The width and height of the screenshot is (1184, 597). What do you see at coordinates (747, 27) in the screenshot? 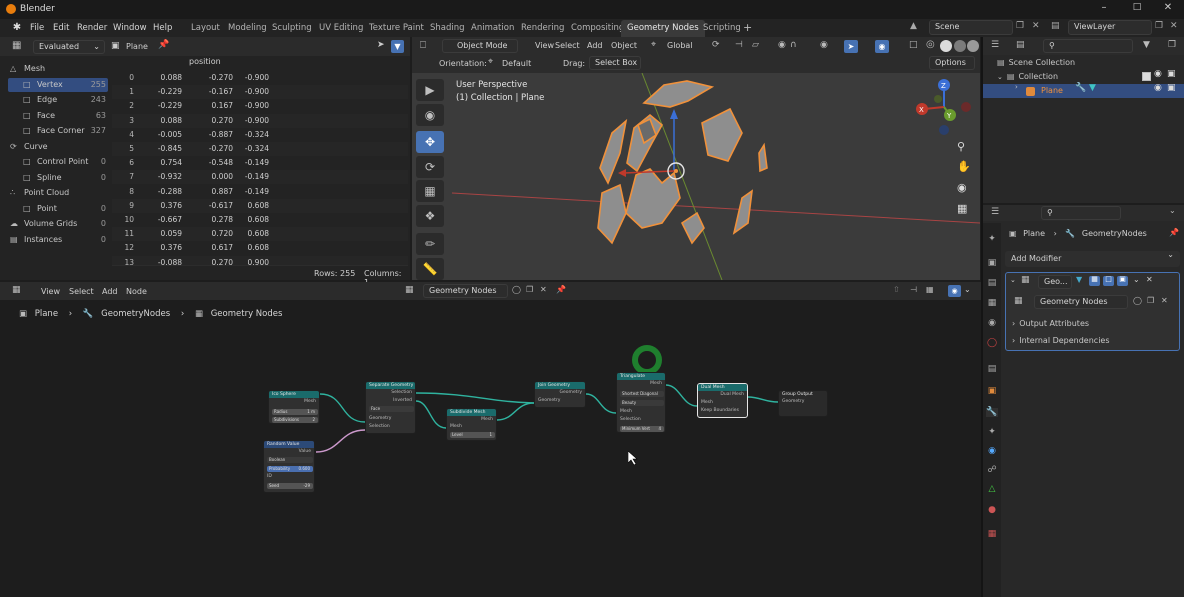
I see `add-workspace-icon: +` at bounding box center [747, 27].